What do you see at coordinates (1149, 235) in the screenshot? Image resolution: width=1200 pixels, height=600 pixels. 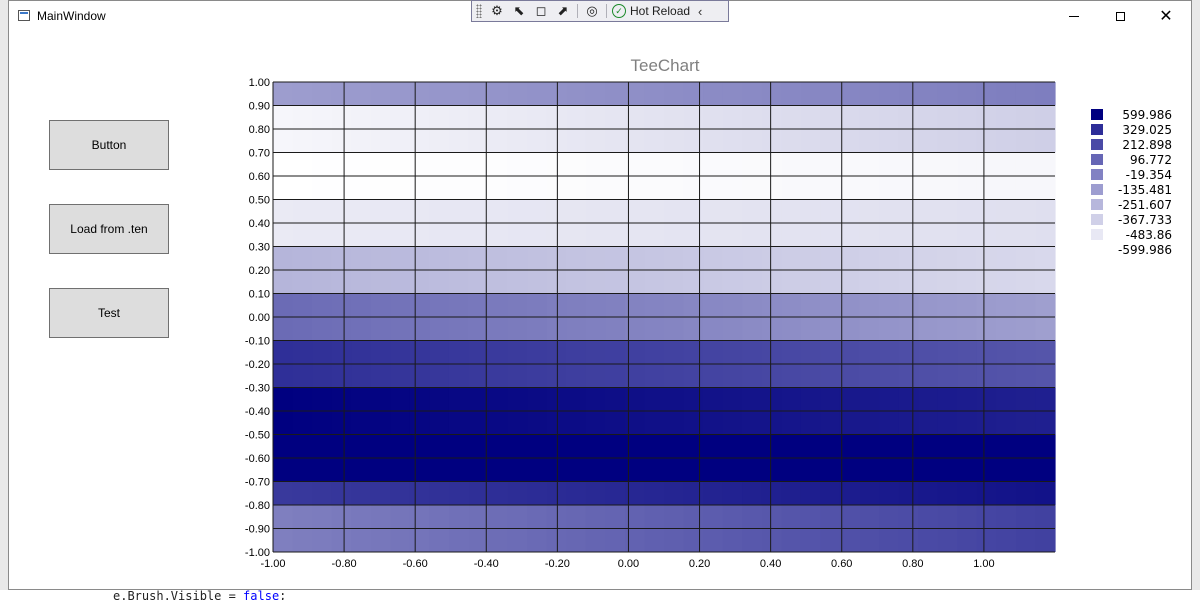 I see `legend-label: -483.86` at bounding box center [1149, 235].